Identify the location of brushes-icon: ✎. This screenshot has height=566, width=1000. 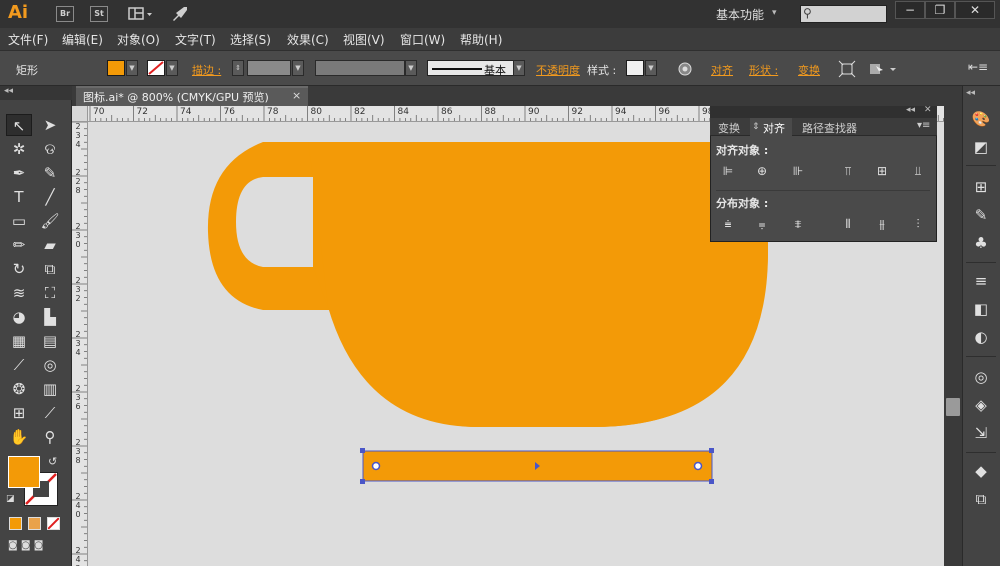
(981, 215).